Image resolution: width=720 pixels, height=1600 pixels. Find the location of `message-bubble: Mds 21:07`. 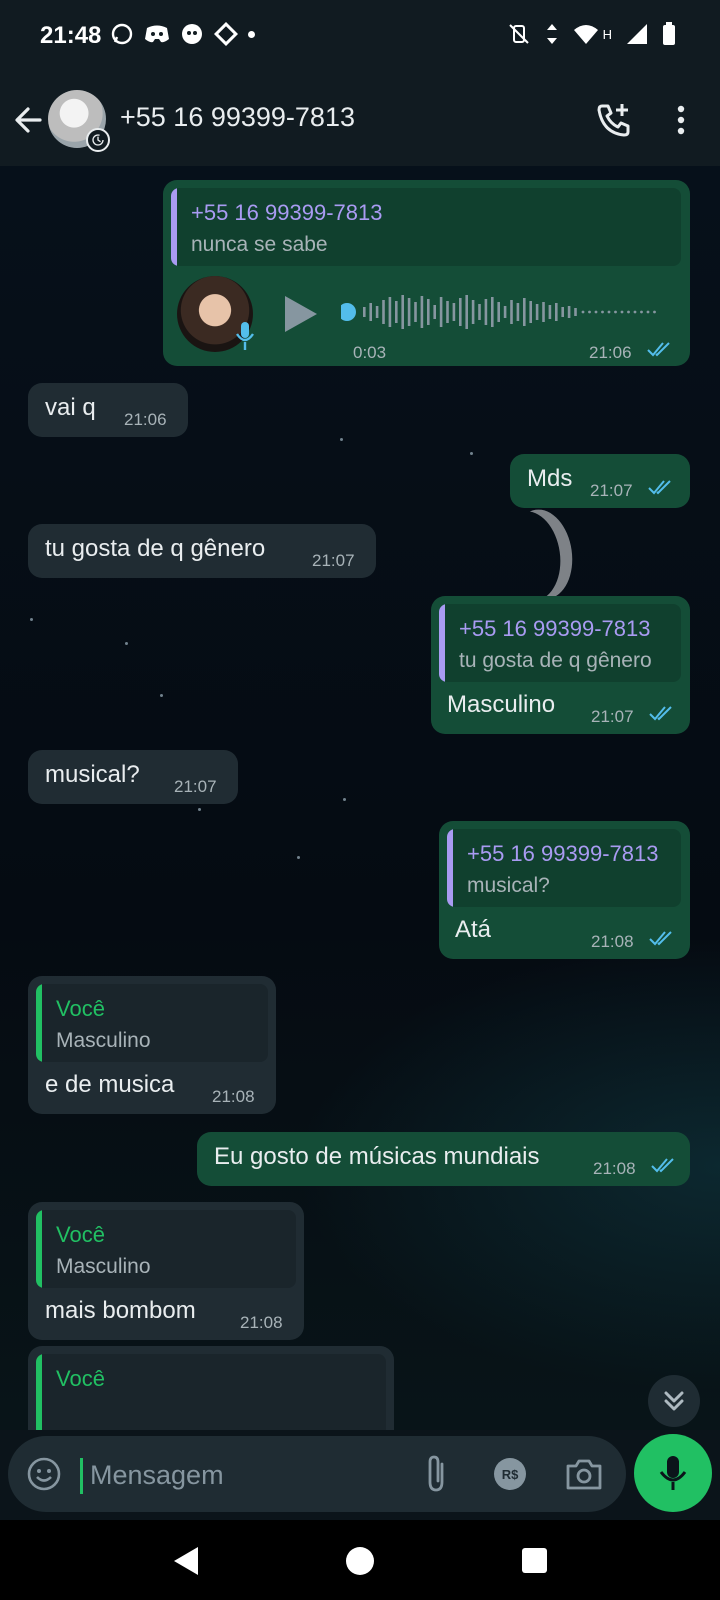

message-bubble: Mds 21:07 is located at coordinates (600, 481).